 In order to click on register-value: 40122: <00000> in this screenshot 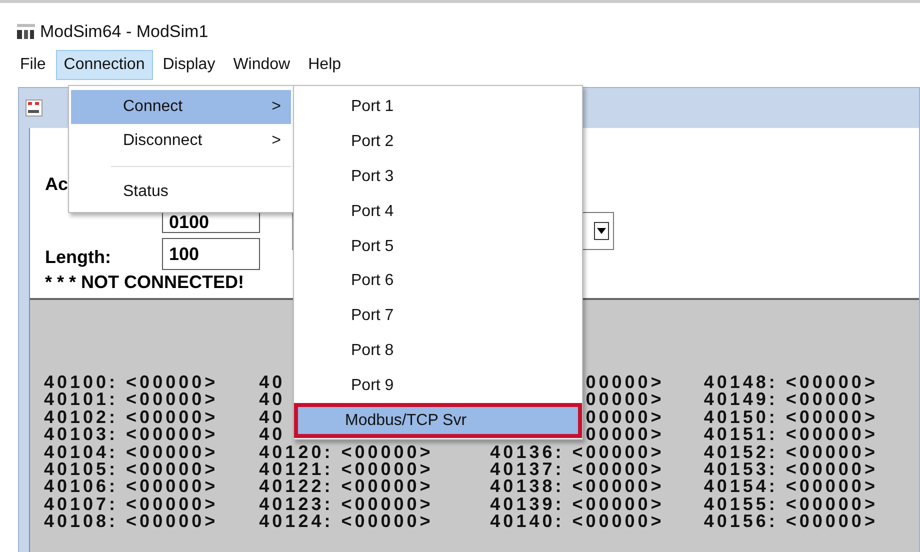, I will do `click(346, 487)`.